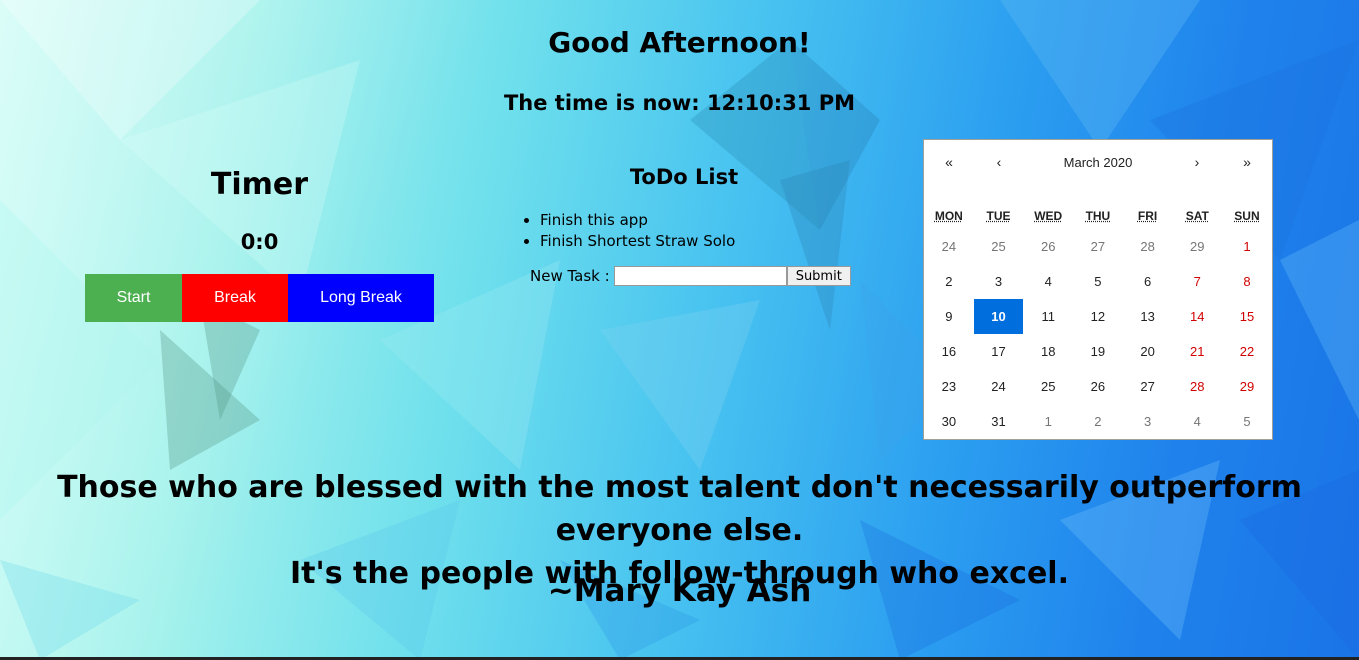 The image size is (1359, 660). I want to click on calendar-day: 6, so click(1148, 281).